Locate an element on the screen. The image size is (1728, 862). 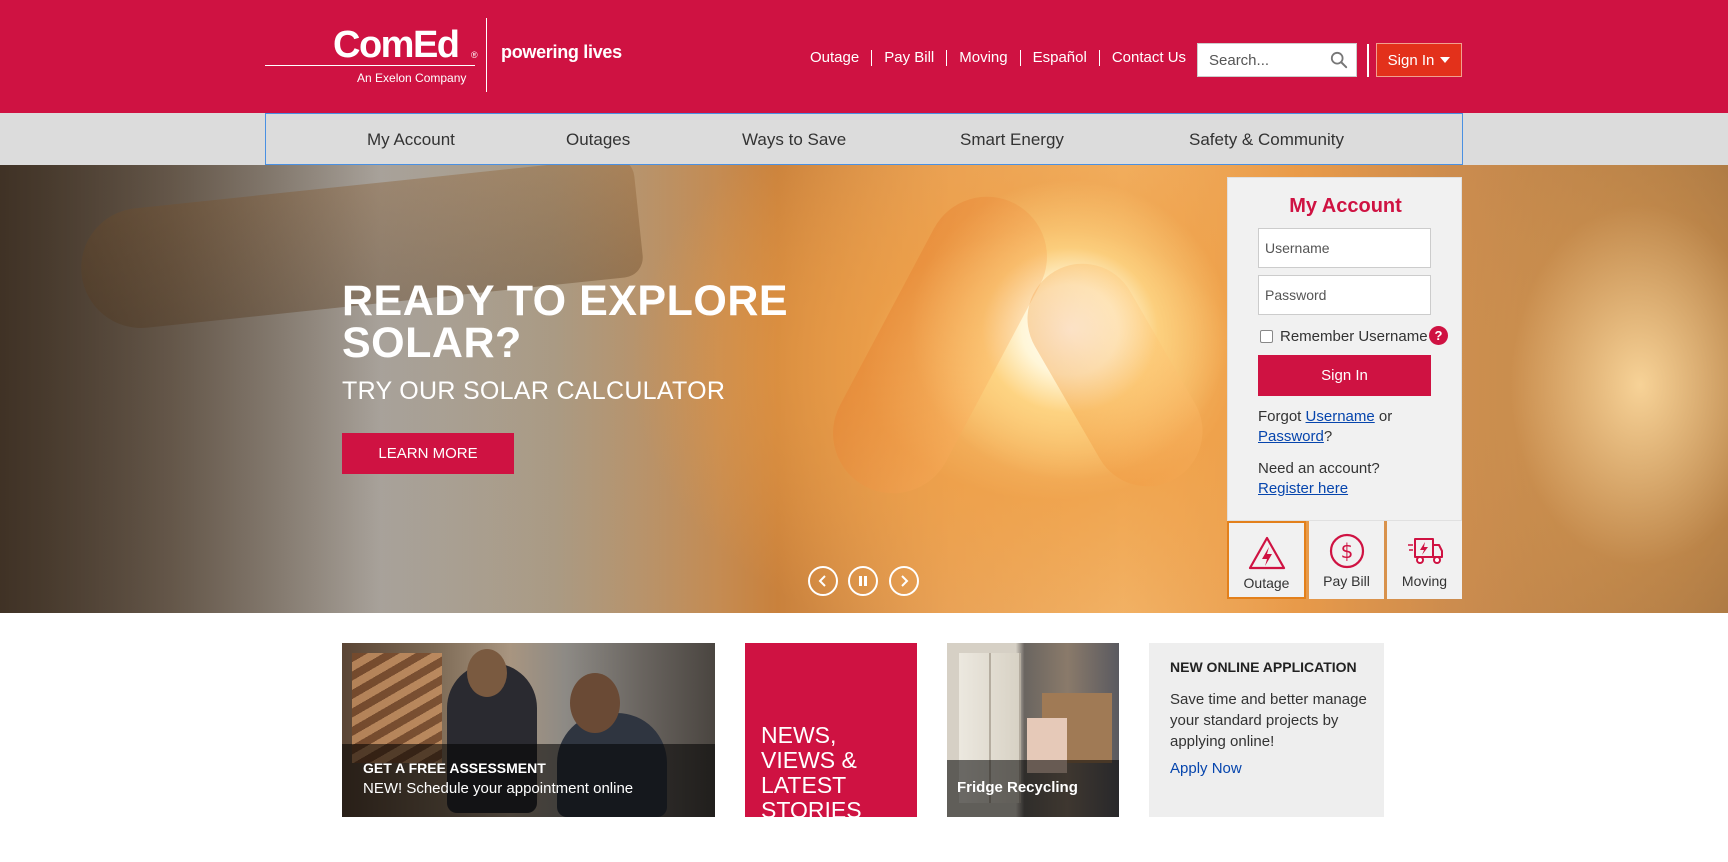
remember-username-row: Remember Username is located at coordinates (1344, 336).